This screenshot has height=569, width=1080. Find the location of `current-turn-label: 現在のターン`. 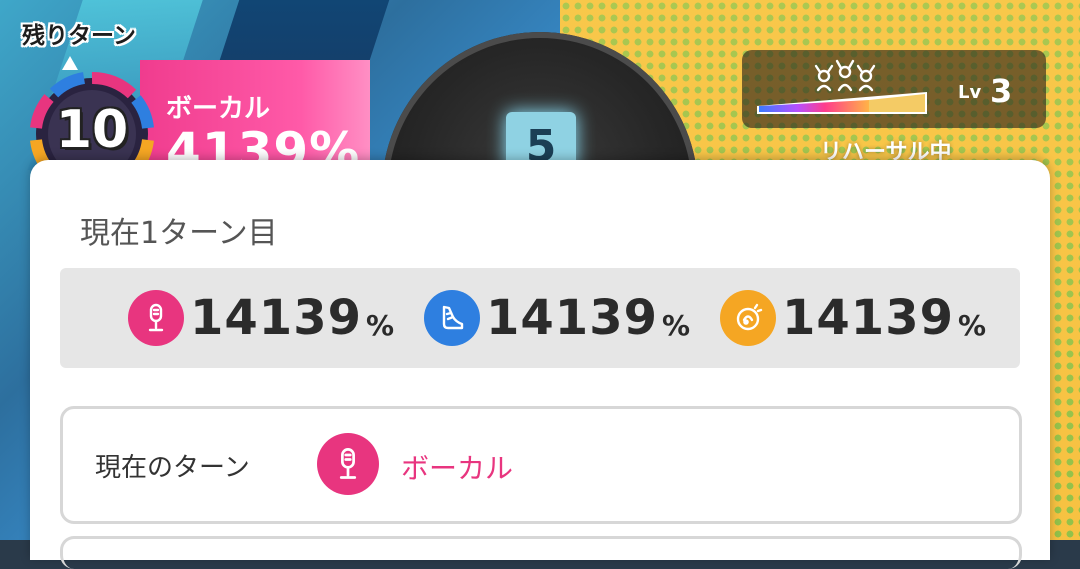

current-turn-label: 現在のターン is located at coordinates (172, 468).